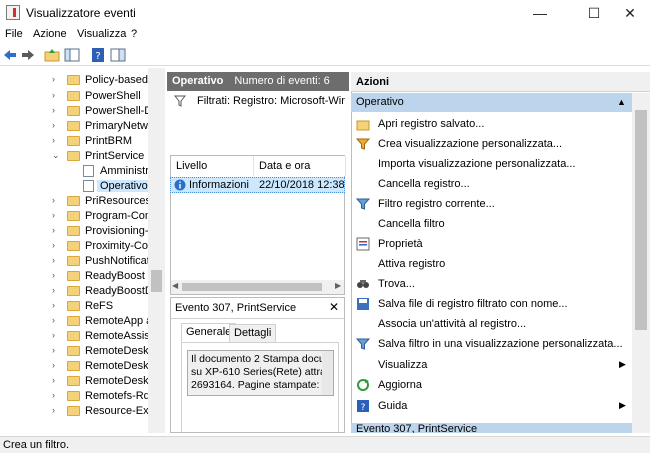 The width and height of the screenshot is (650, 453). What do you see at coordinates (282, 81) in the screenshot?
I see `event-count: Numero di eventi: 6` at bounding box center [282, 81].